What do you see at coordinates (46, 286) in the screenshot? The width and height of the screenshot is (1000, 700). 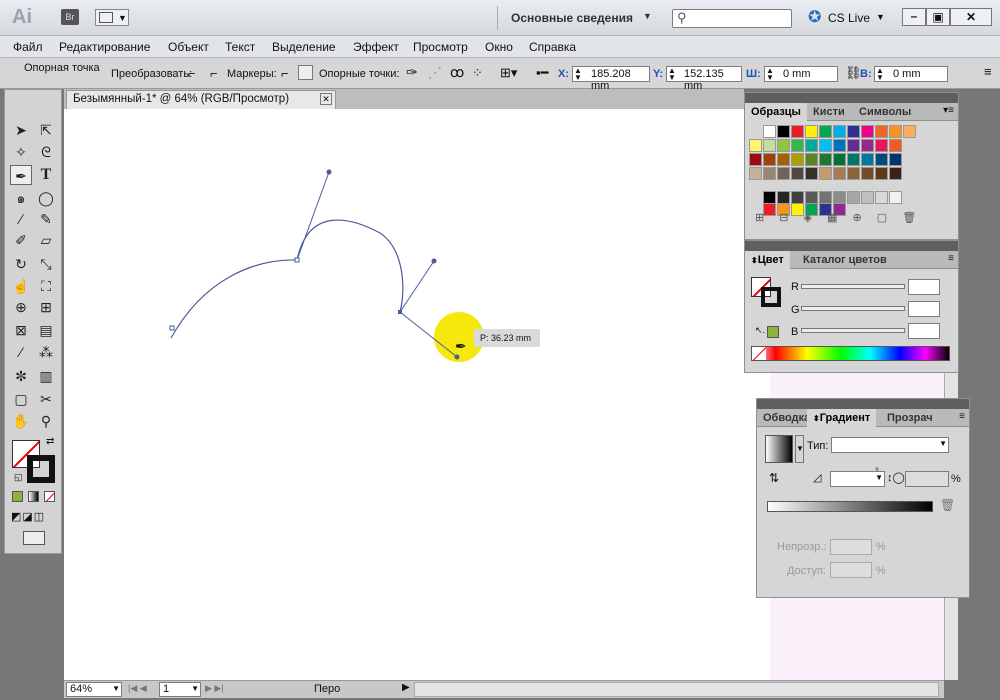 I see `free-transform-tool-icon: ⛶` at bounding box center [46, 286].